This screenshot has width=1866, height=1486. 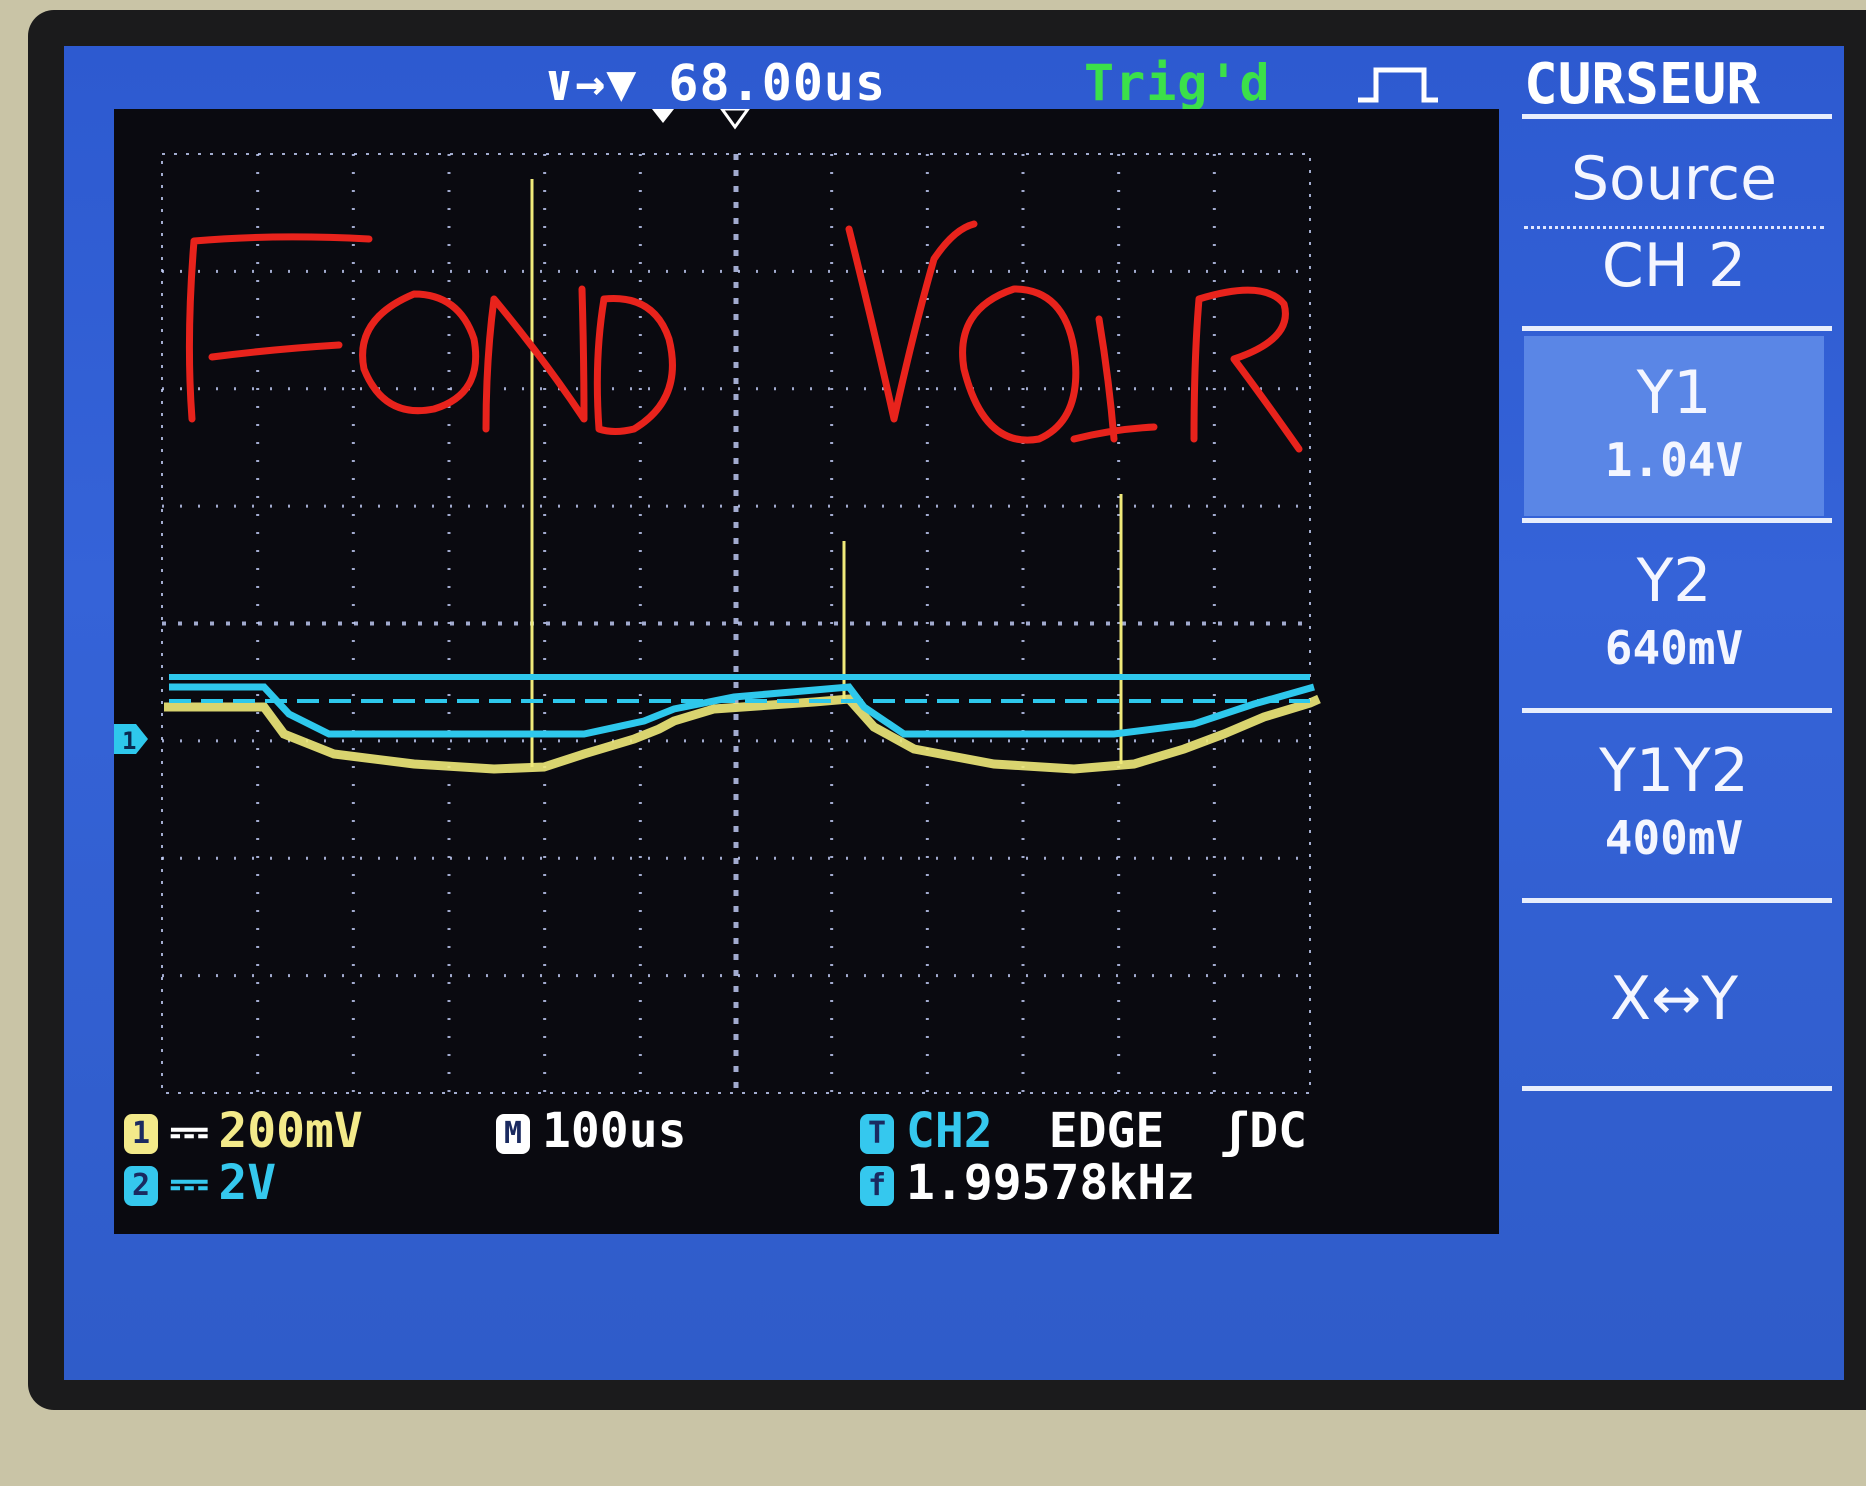 I want to click on menu-title: CURSEUR, so click(x=1642, y=84).